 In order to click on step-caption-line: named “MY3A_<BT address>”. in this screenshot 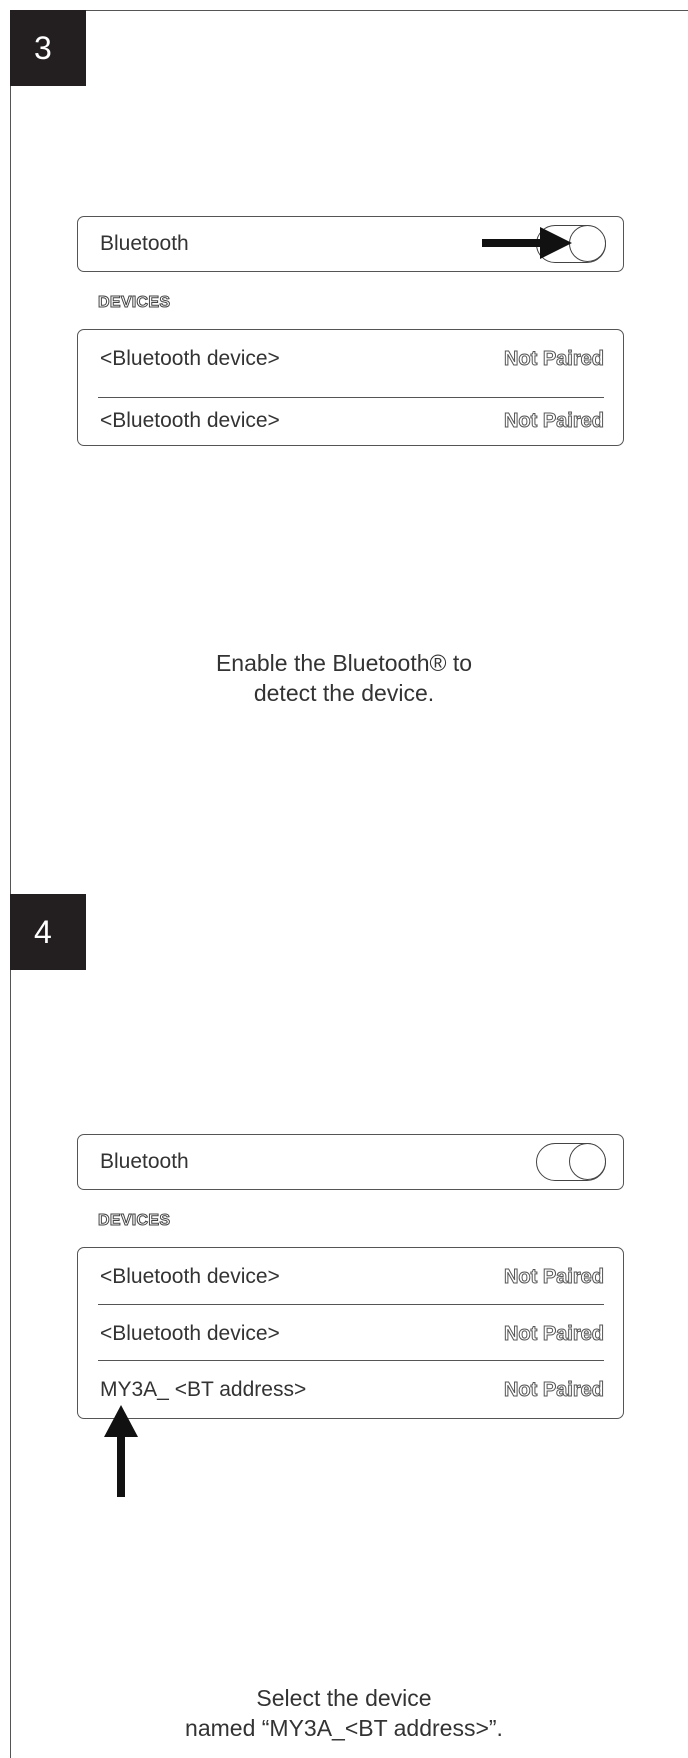, I will do `click(344, 1728)`.